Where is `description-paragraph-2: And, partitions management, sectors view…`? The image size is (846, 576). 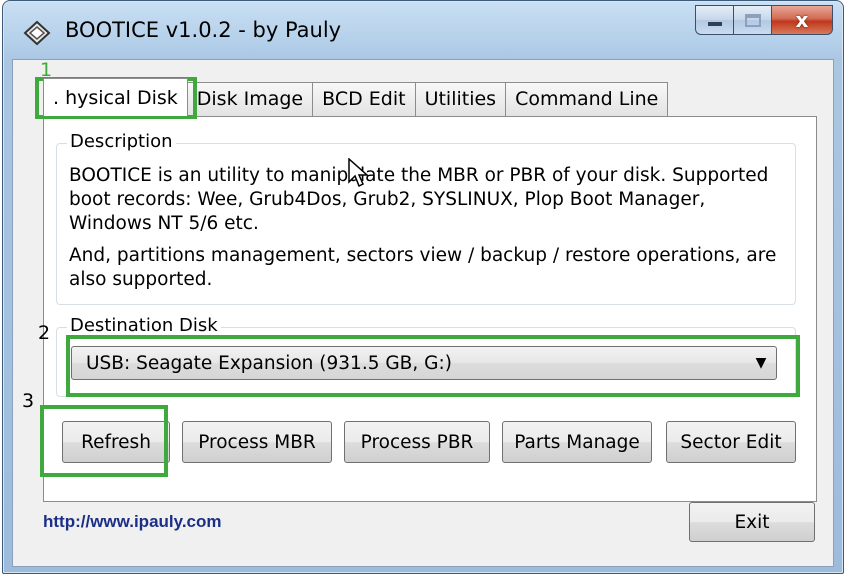 description-paragraph-2: And, partitions management, sectors view… is located at coordinates (423, 267).